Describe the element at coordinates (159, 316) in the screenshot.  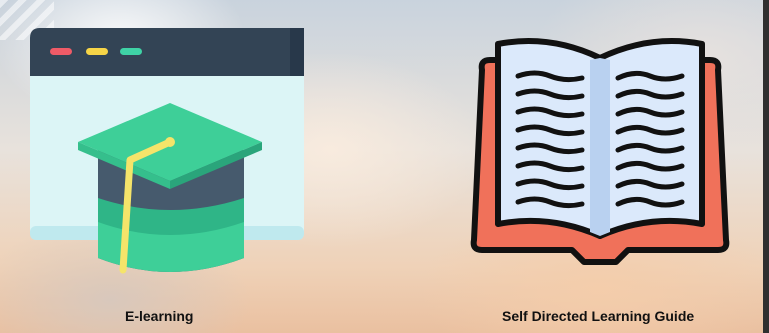
I see `elearning-label: E-learning` at that location.